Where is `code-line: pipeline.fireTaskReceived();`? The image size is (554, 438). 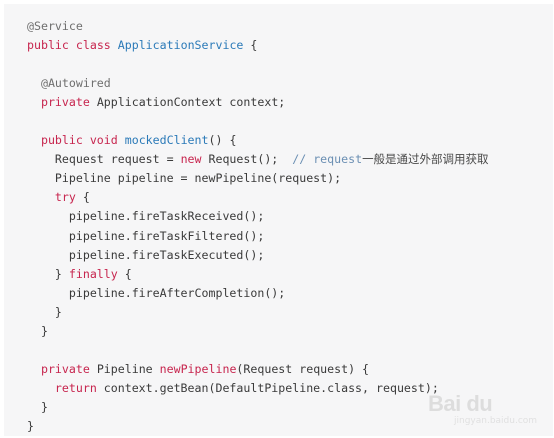
code-line: pipeline.fireTaskReceived(); is located at coordinates (290, 216).